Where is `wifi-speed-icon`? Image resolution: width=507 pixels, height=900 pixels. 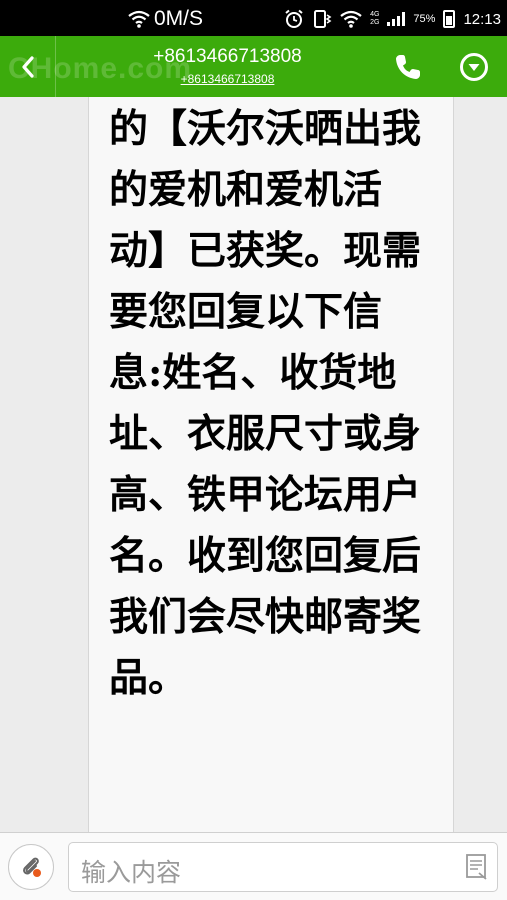
wifi-speed-icon is located at coordinates (139, 19).